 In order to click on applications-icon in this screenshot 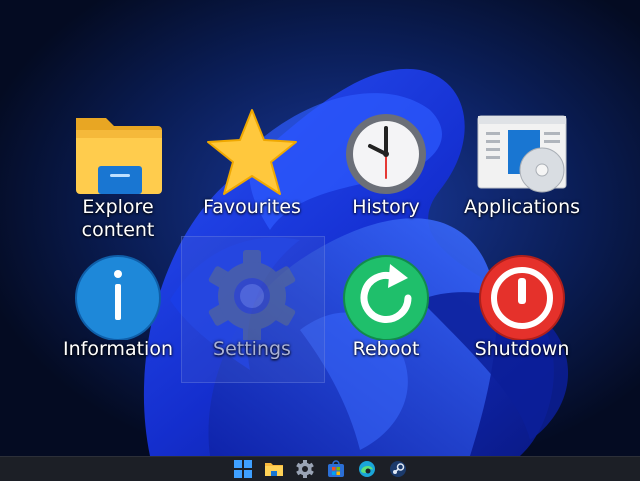, I will do `click(522, 153)`.